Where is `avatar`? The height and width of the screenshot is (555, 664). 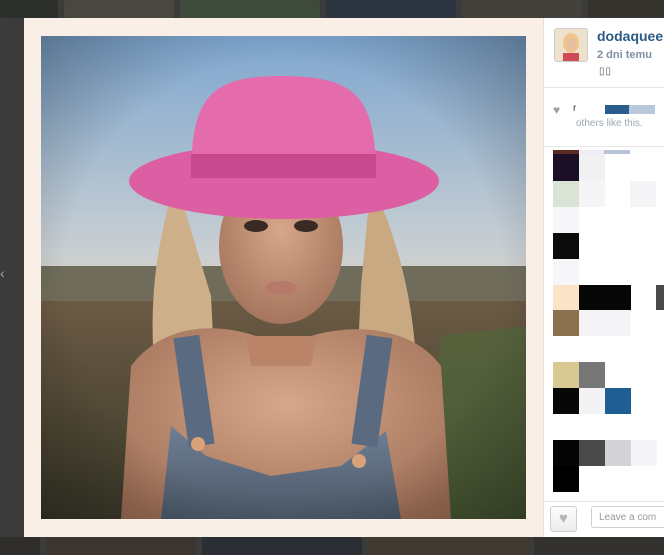 avatar is located at coordinates (571, 45).